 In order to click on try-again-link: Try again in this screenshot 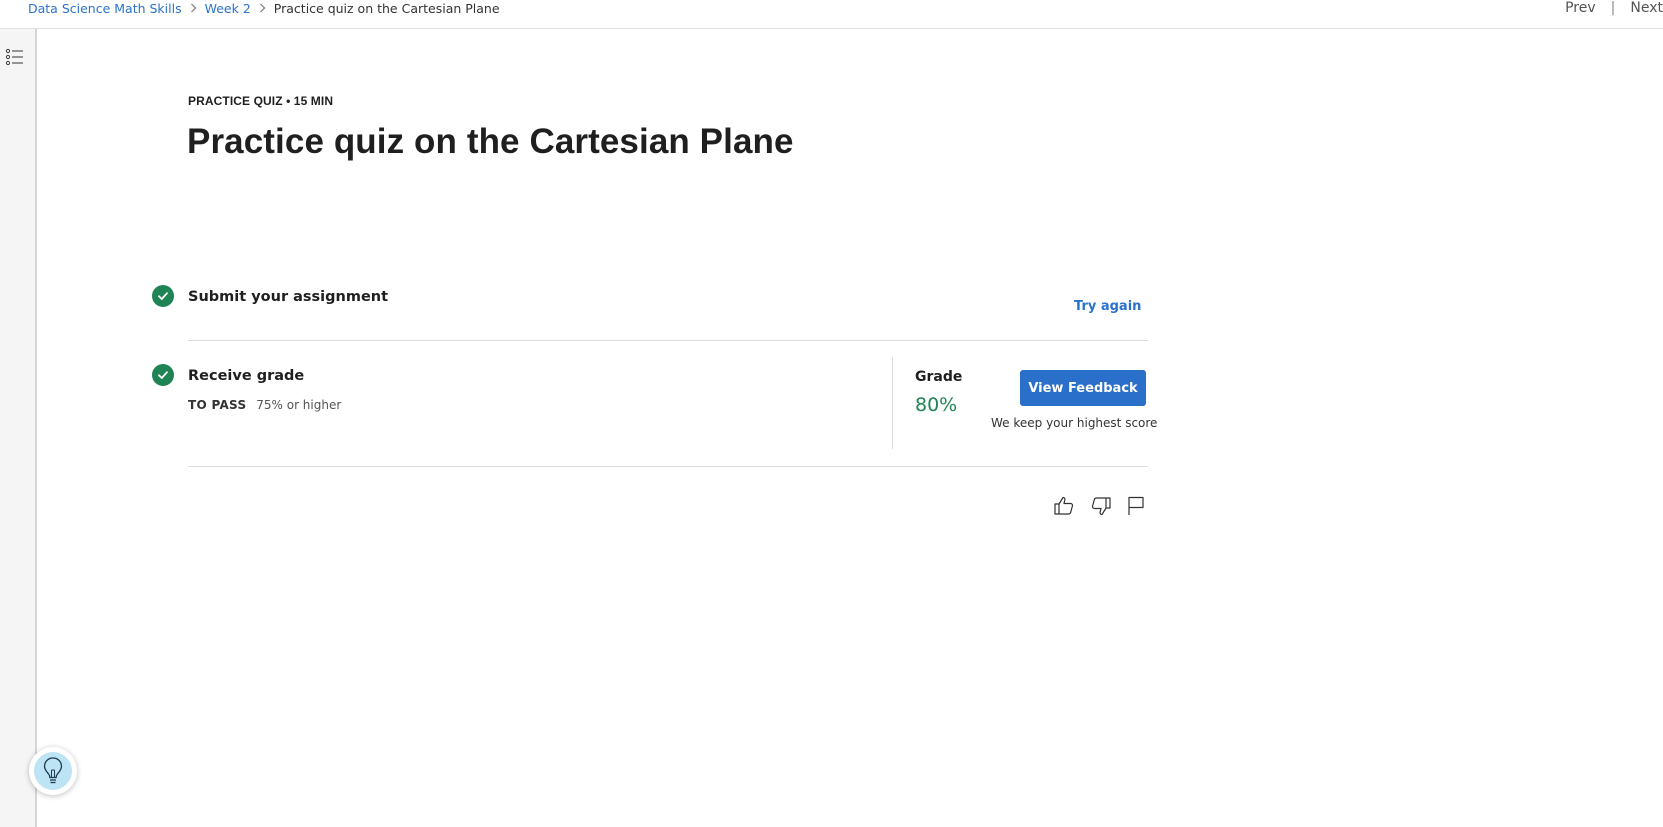, I will do `click(1107, 306)`.